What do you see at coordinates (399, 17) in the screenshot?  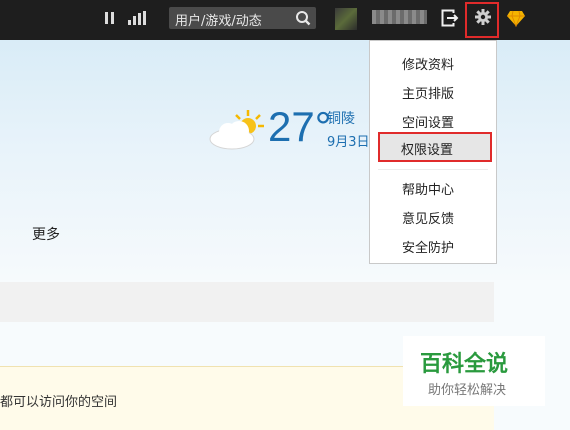 I see `username-blurred` at bounding box center [399, 17].